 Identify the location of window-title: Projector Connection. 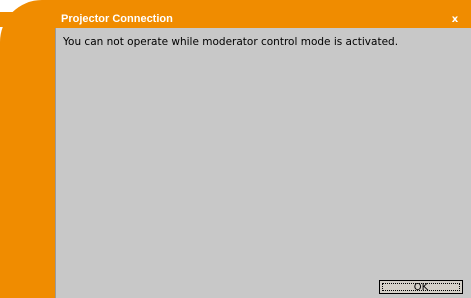
(117, 19).